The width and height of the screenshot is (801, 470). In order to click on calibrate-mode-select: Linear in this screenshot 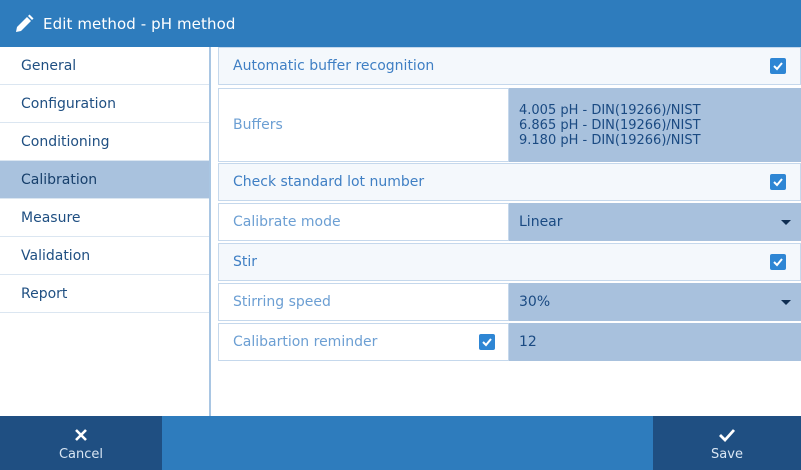, I will do `click(655, 222)`.